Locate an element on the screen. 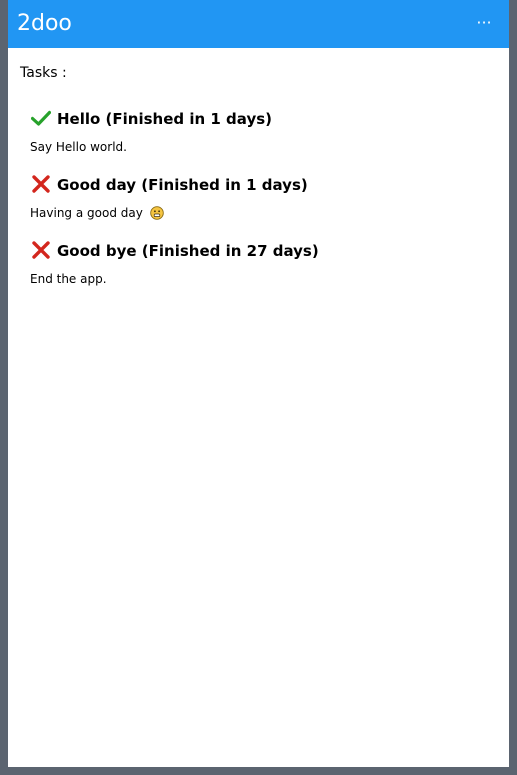  tasks-heading: Tasks : is located at coordinates (43, 73).